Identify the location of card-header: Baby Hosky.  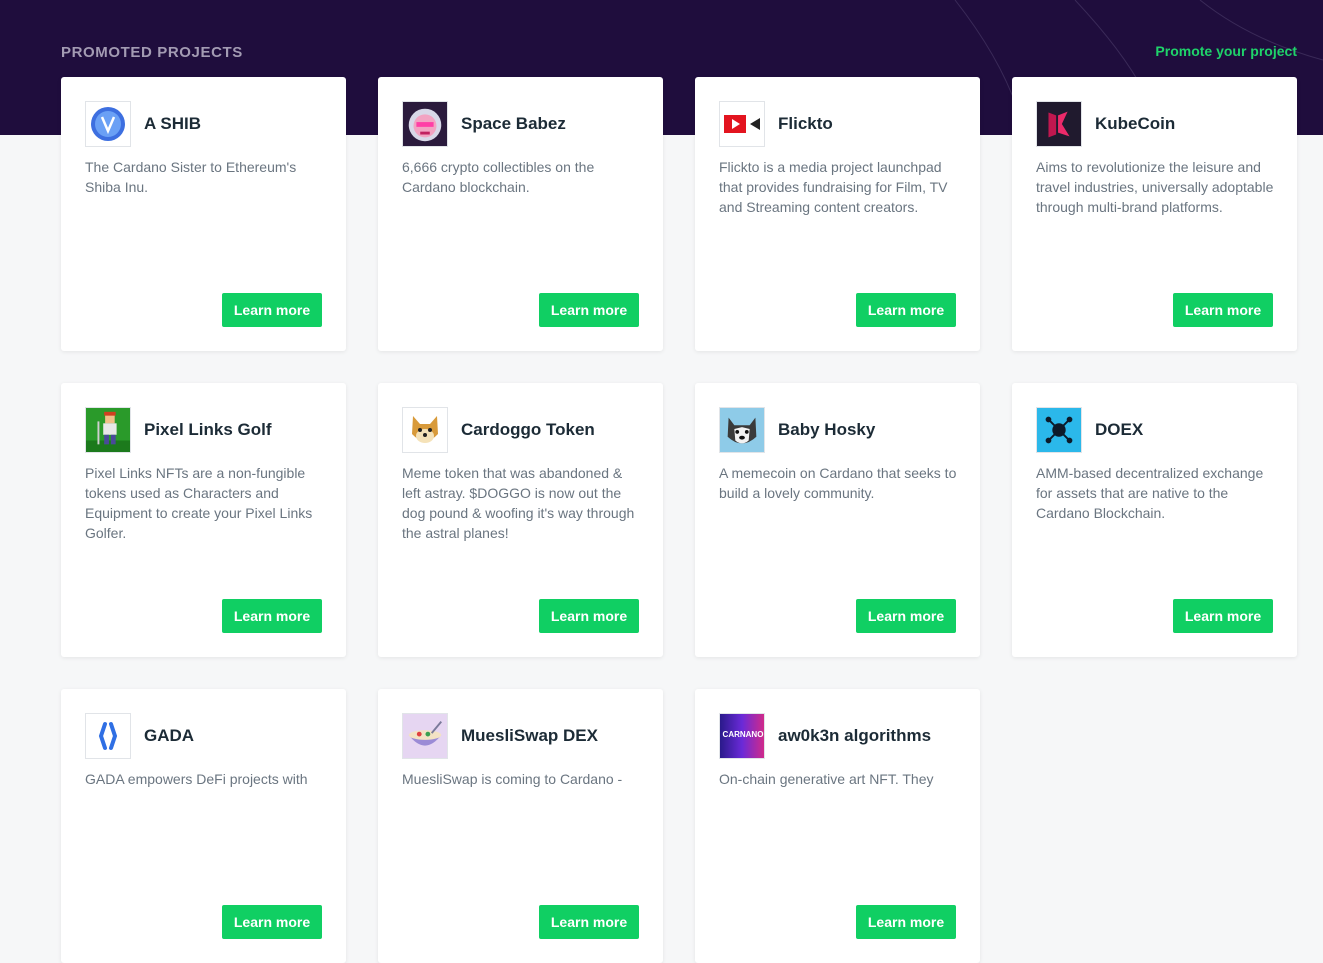
(797, 430).